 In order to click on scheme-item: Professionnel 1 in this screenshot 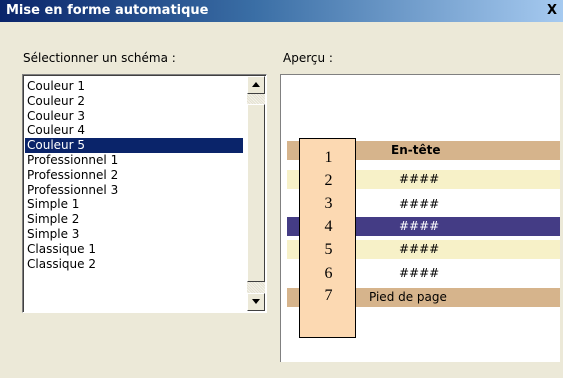, I will do `click(134, 160)`.